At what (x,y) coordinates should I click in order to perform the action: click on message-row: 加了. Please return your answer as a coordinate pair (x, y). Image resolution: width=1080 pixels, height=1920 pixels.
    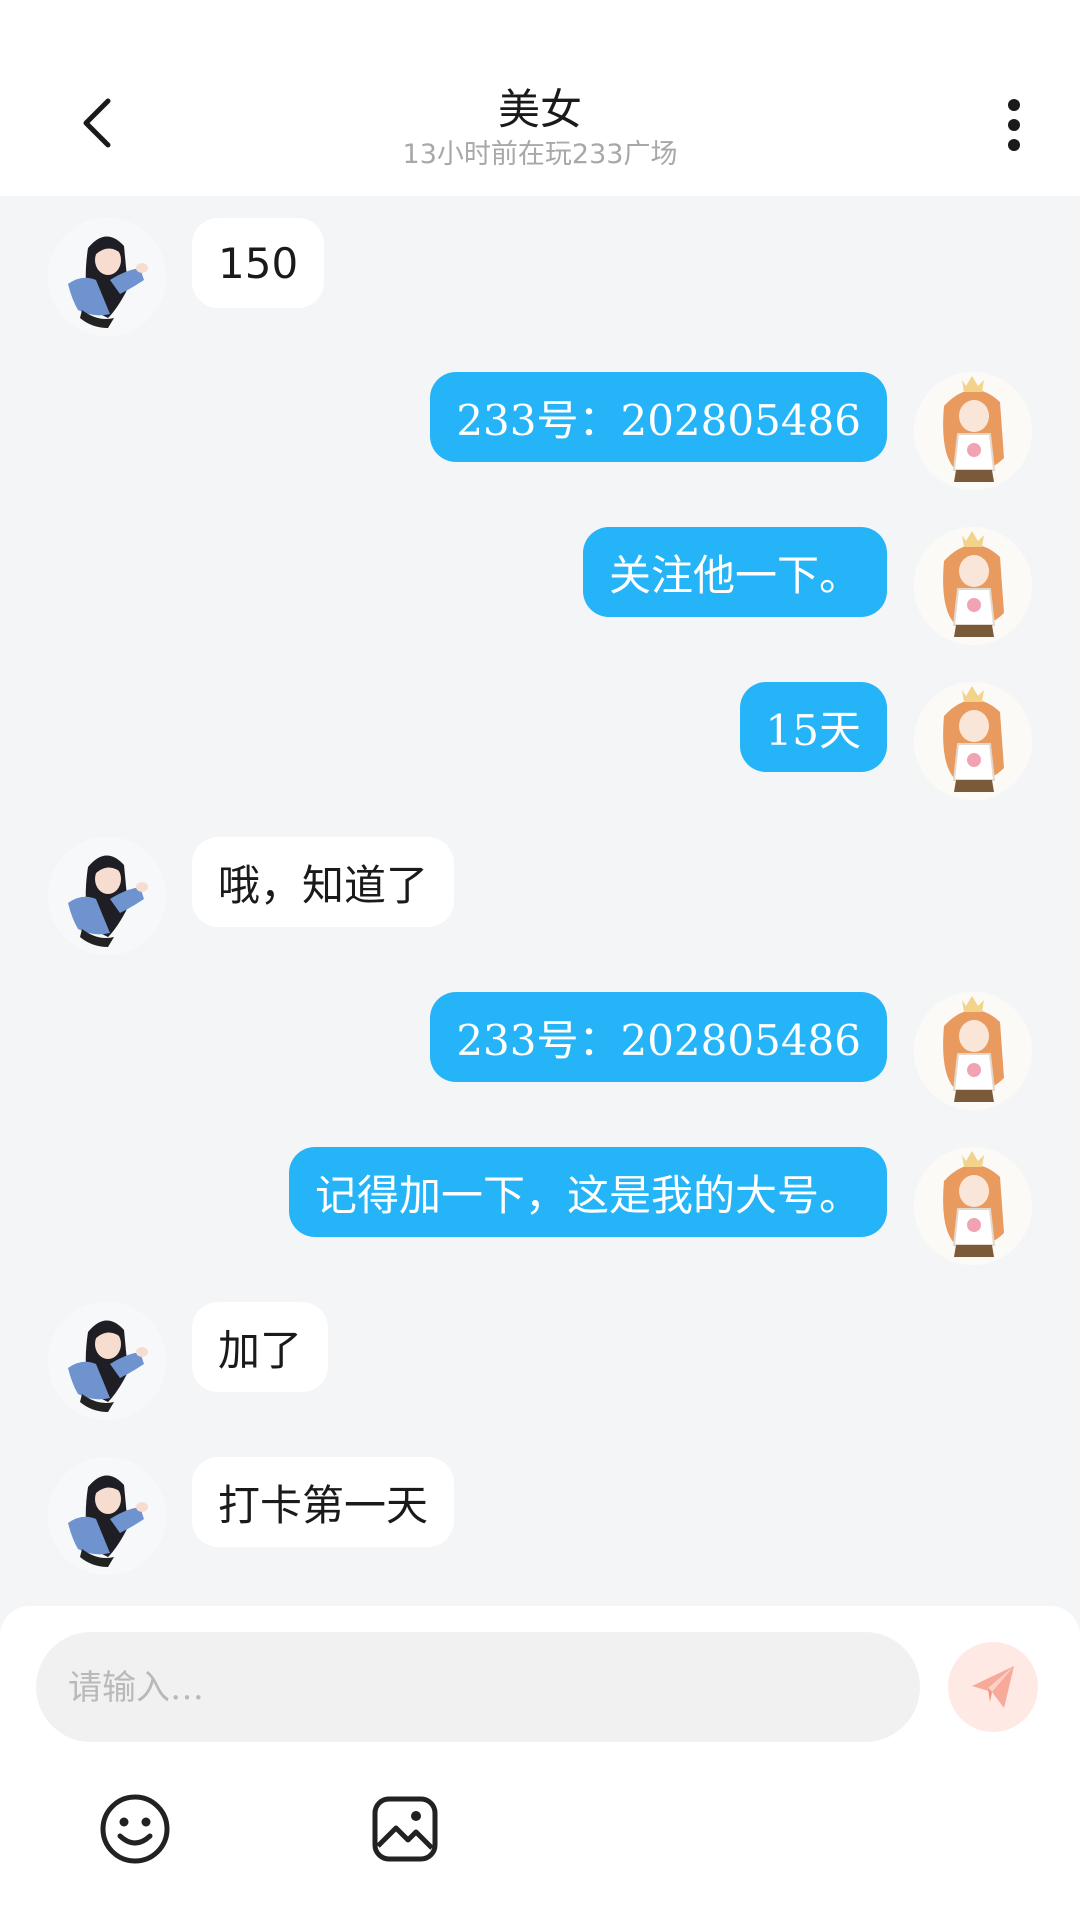
    Looking at the image, I should click on (540, 1350).